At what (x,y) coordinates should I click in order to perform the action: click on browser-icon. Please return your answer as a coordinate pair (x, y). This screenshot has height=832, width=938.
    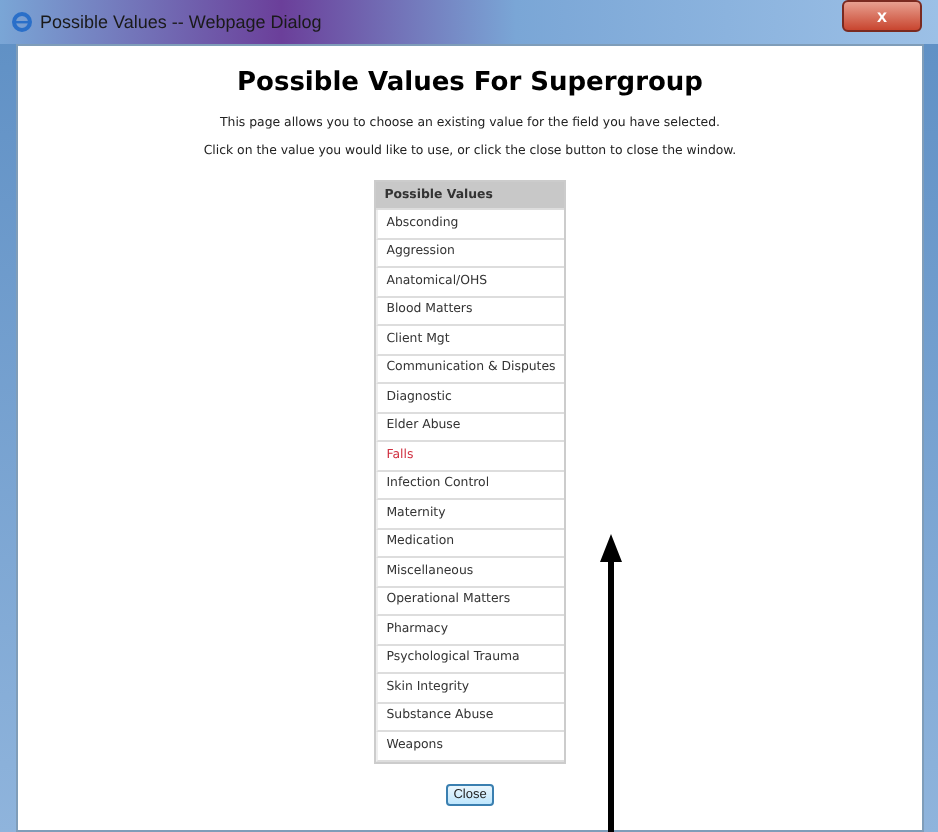
    Looking at the image, I should click on (22, 22).